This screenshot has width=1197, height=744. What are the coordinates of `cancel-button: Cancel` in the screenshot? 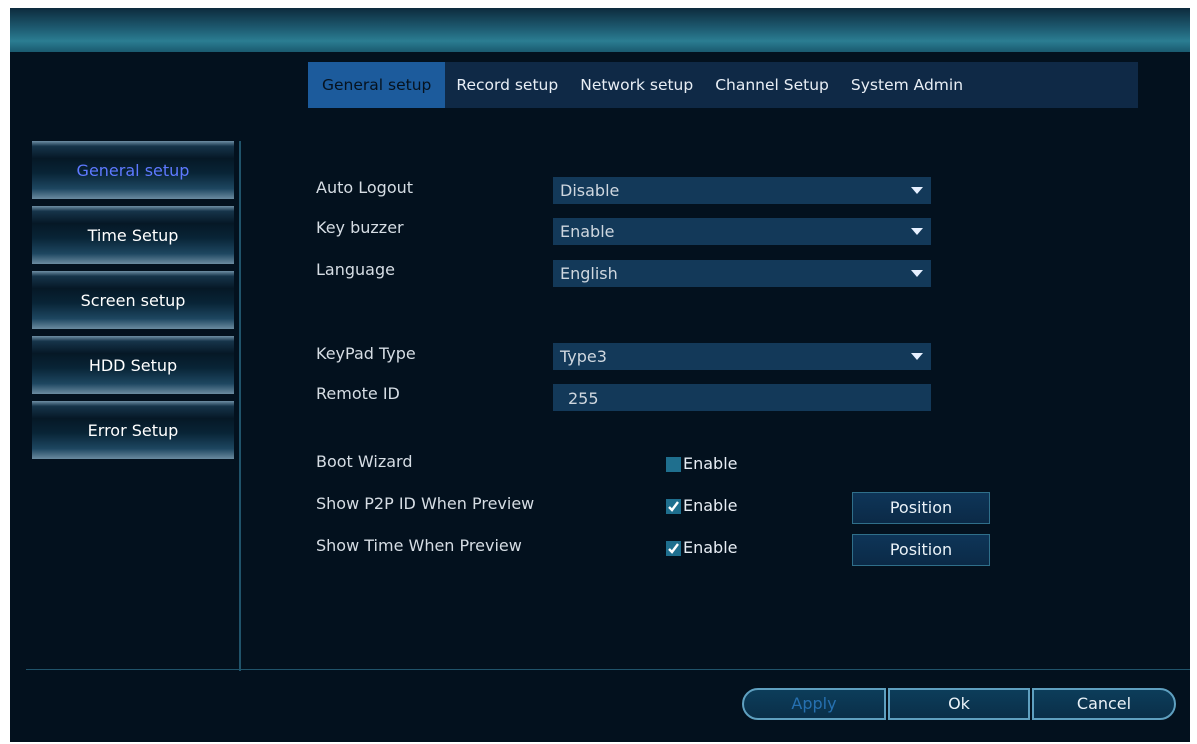 It's located at (1104, 704).